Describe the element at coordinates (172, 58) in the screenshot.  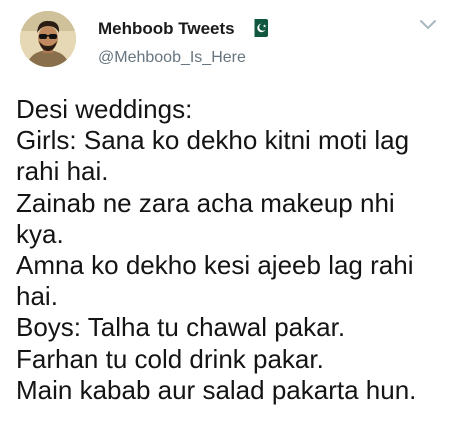
I see `username: @Mehboob_Is_Here` at that location.